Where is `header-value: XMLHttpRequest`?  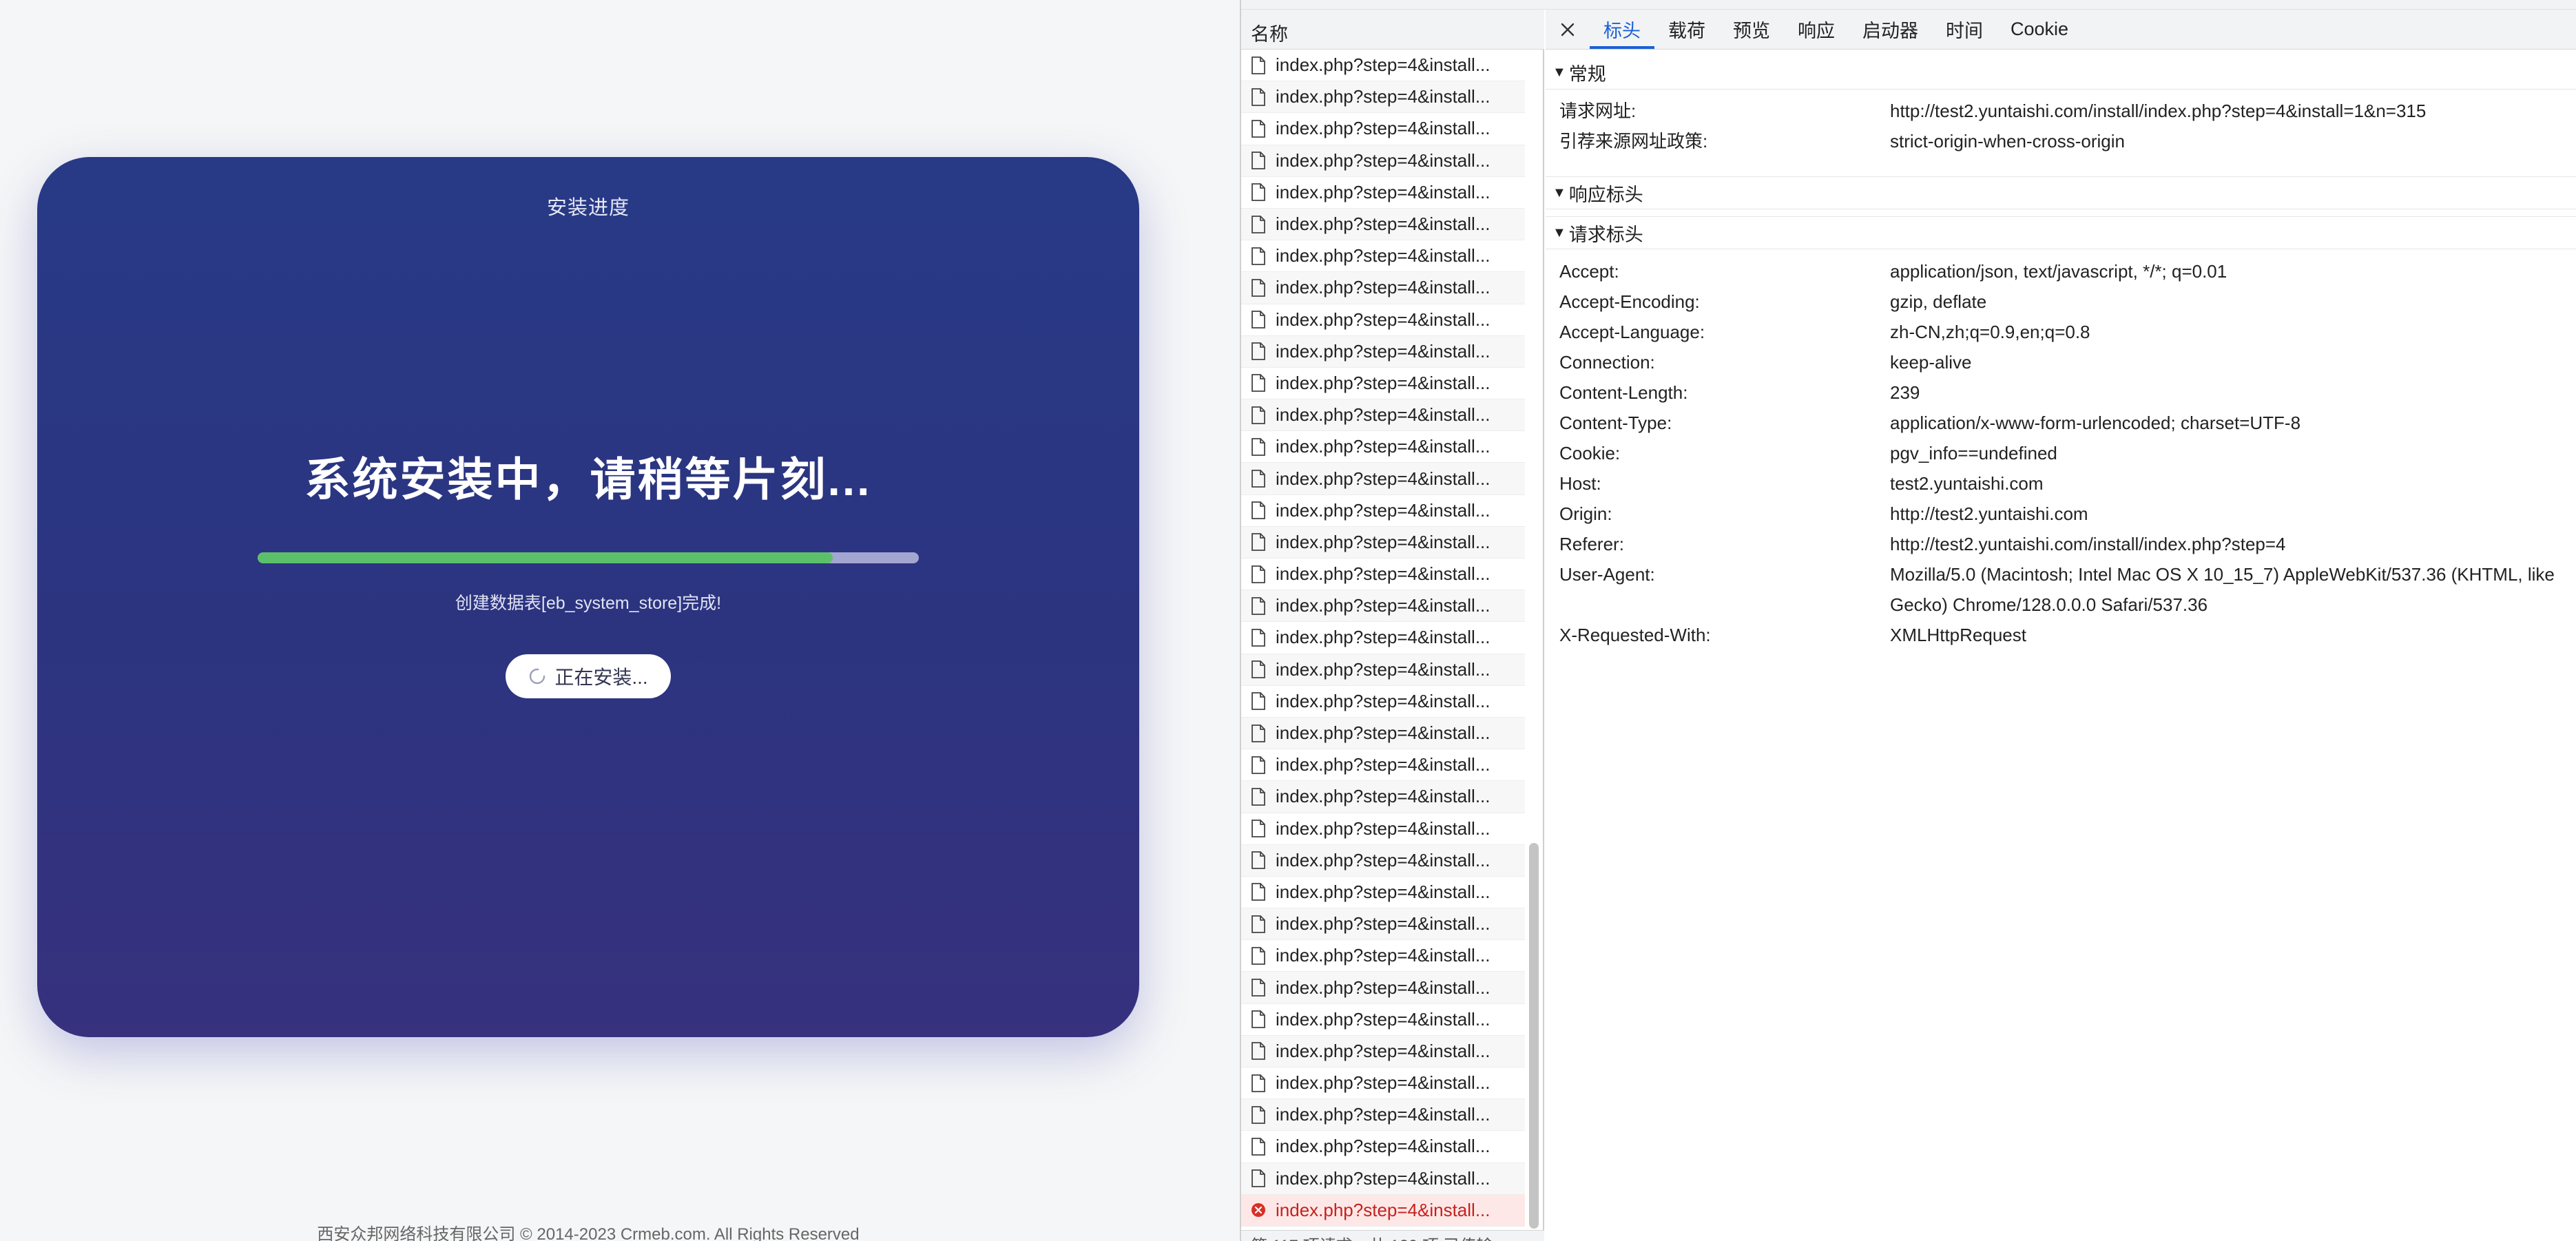 header-value: XMLHttpRequest is located at coordinates (2231, 635).